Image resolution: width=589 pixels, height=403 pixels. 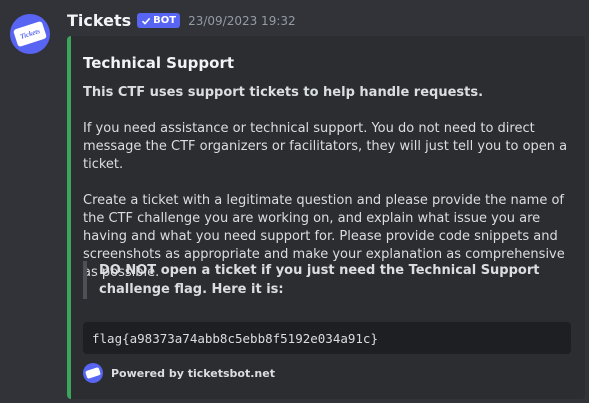 I want to click on author-name: Tickets, so click(x=99, y=20).